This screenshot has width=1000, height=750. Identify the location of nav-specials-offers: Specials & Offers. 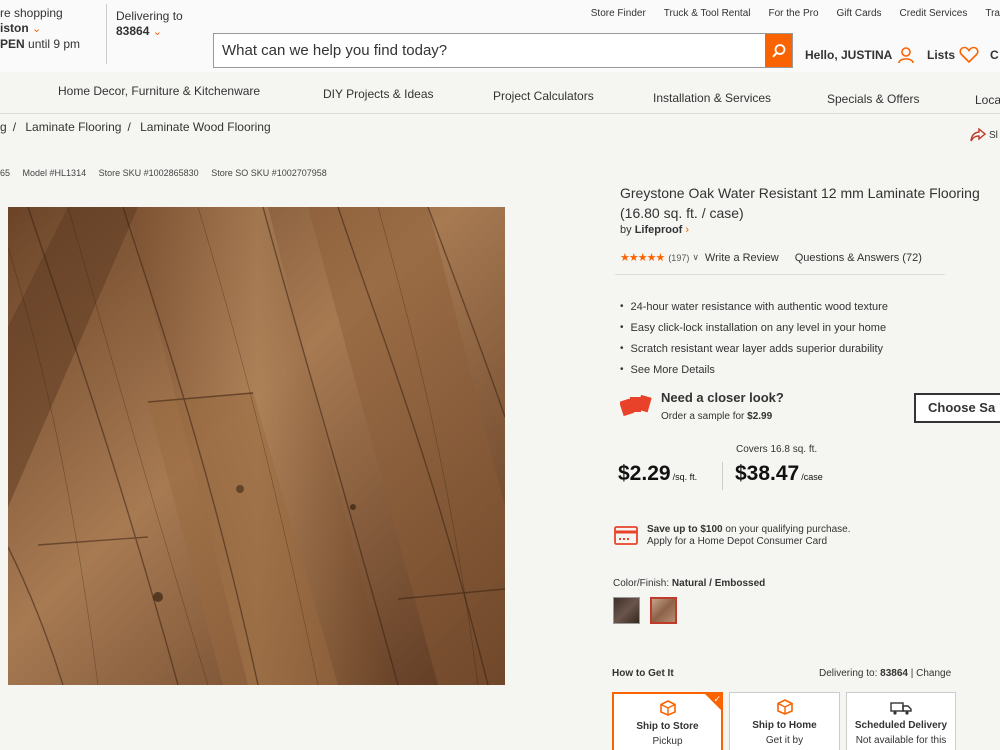
(873, 99).